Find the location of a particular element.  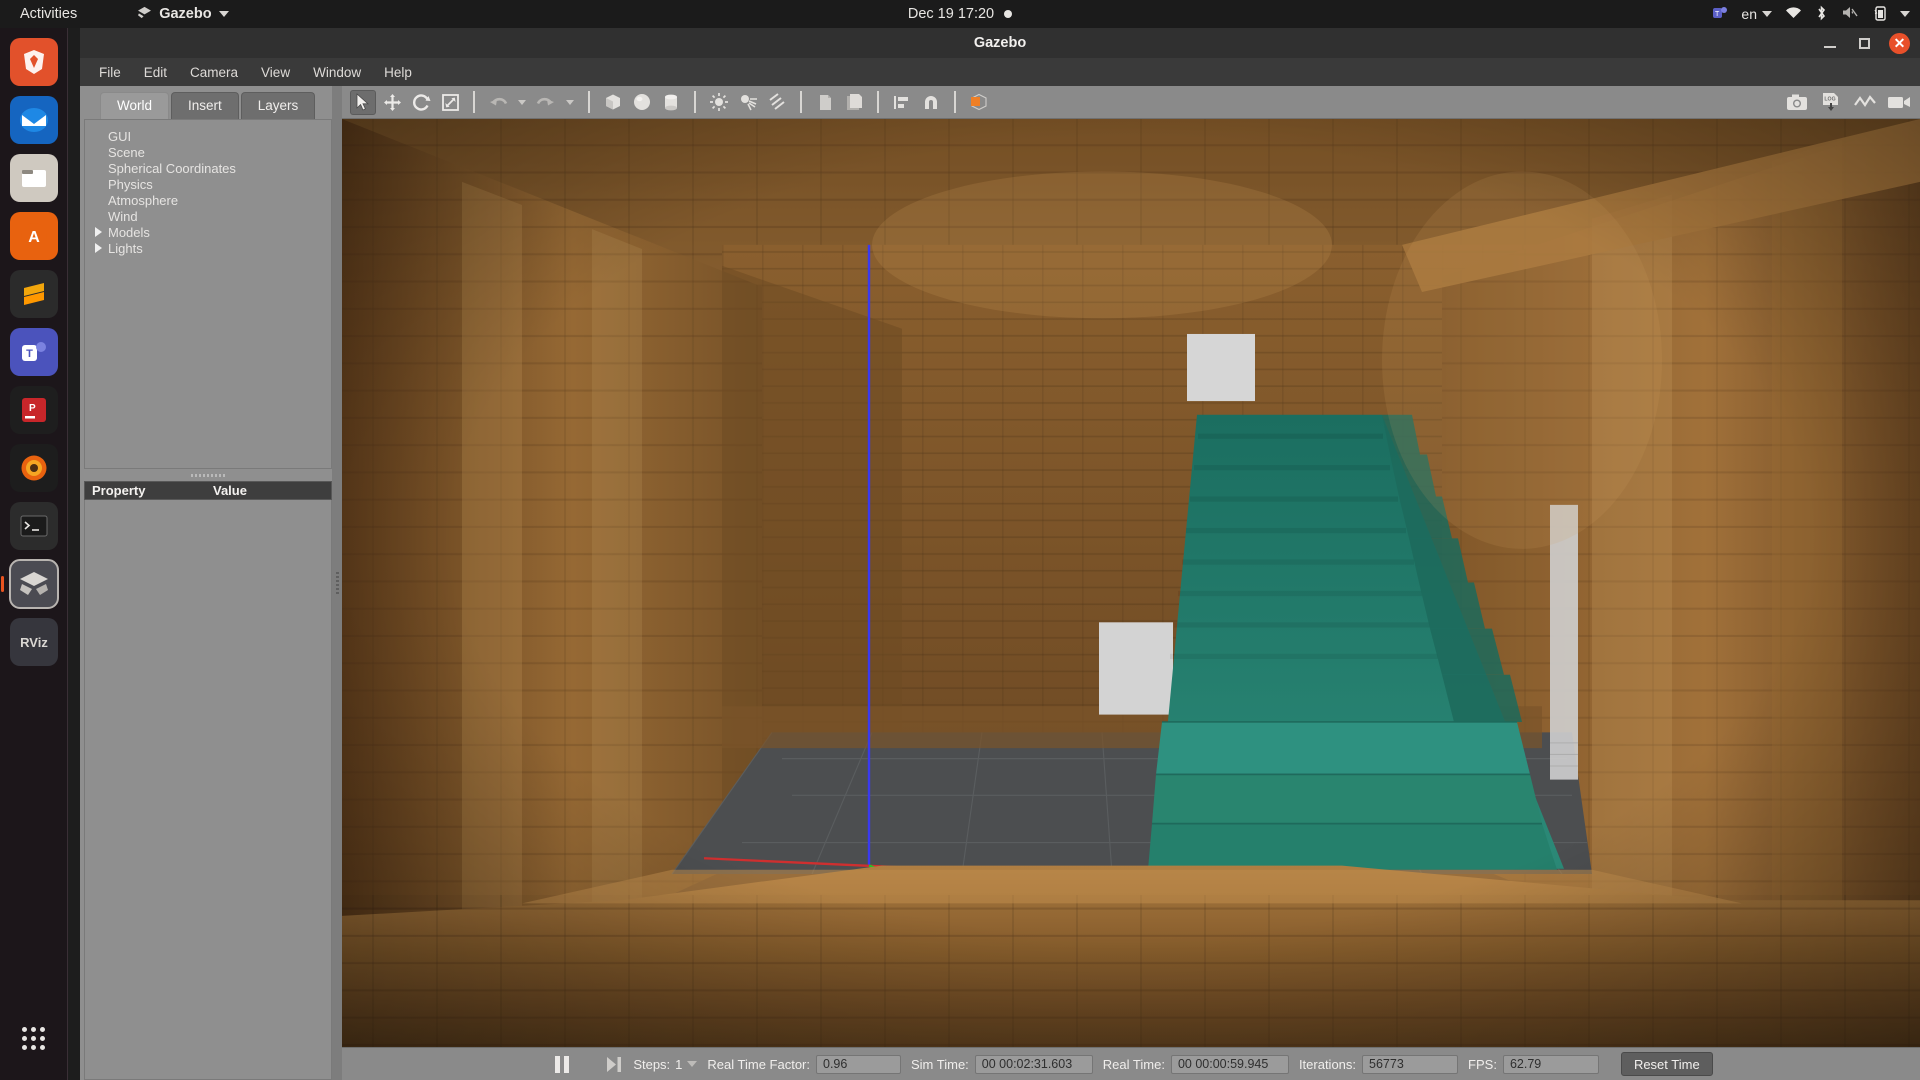

paste-button is located at coordinates (854, 102).